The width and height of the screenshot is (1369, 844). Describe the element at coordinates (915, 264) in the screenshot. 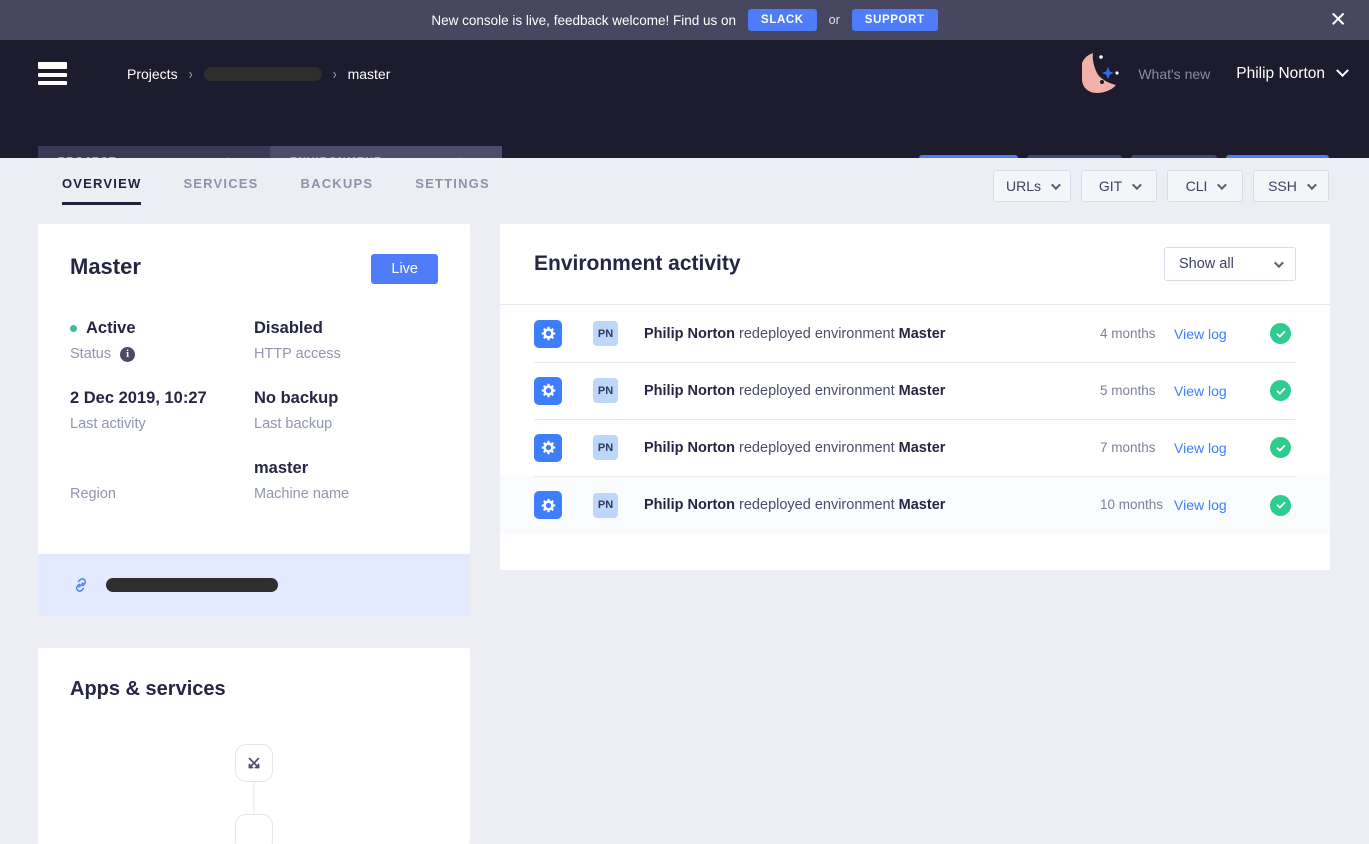

I see `activity-header: Environment activity Show all` at that location.